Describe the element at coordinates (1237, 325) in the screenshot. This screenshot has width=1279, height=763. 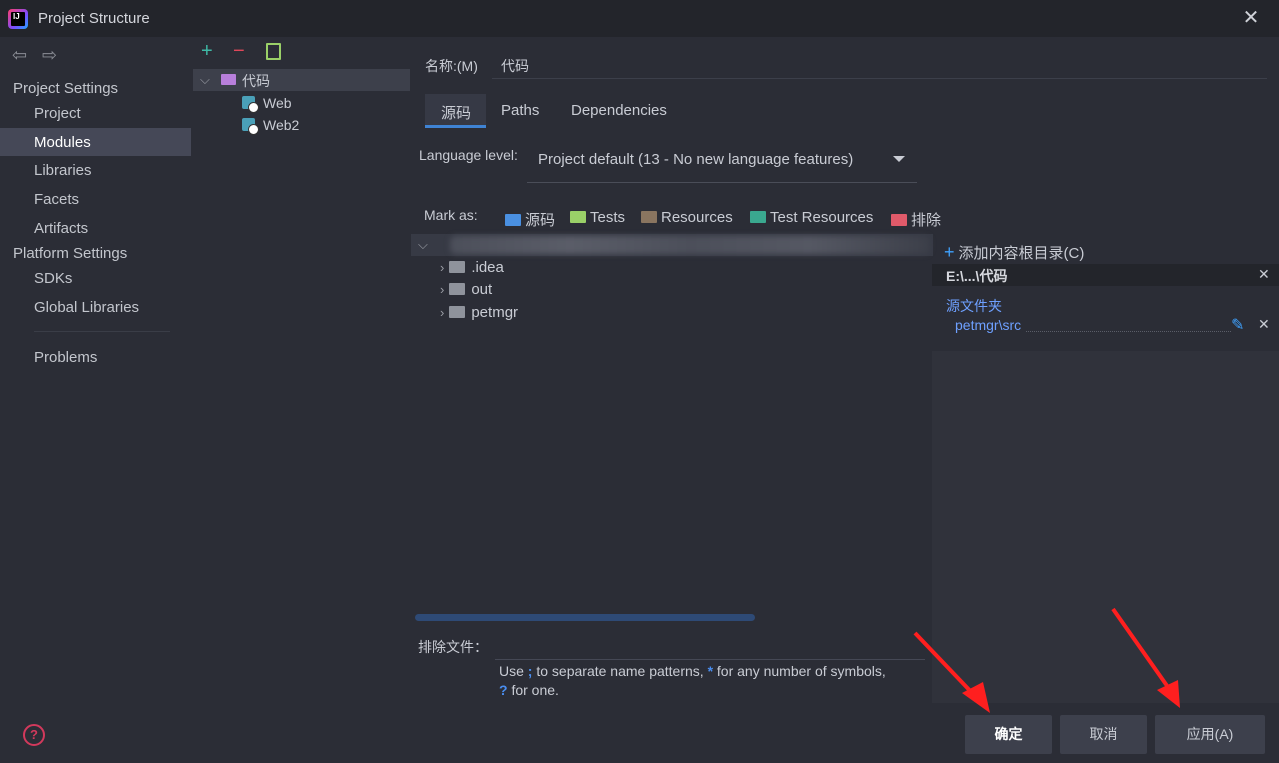
I see `edit-pencil-icon: ✎` at that location.